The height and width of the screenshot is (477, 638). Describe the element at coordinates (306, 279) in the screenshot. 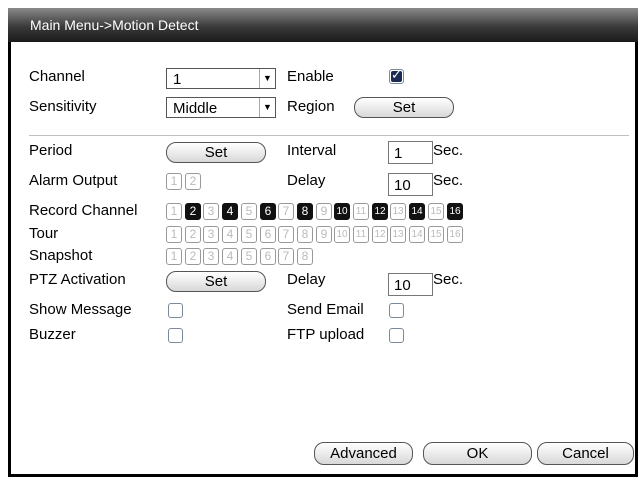

I see `ptz-delay-label: Delay` at that location.